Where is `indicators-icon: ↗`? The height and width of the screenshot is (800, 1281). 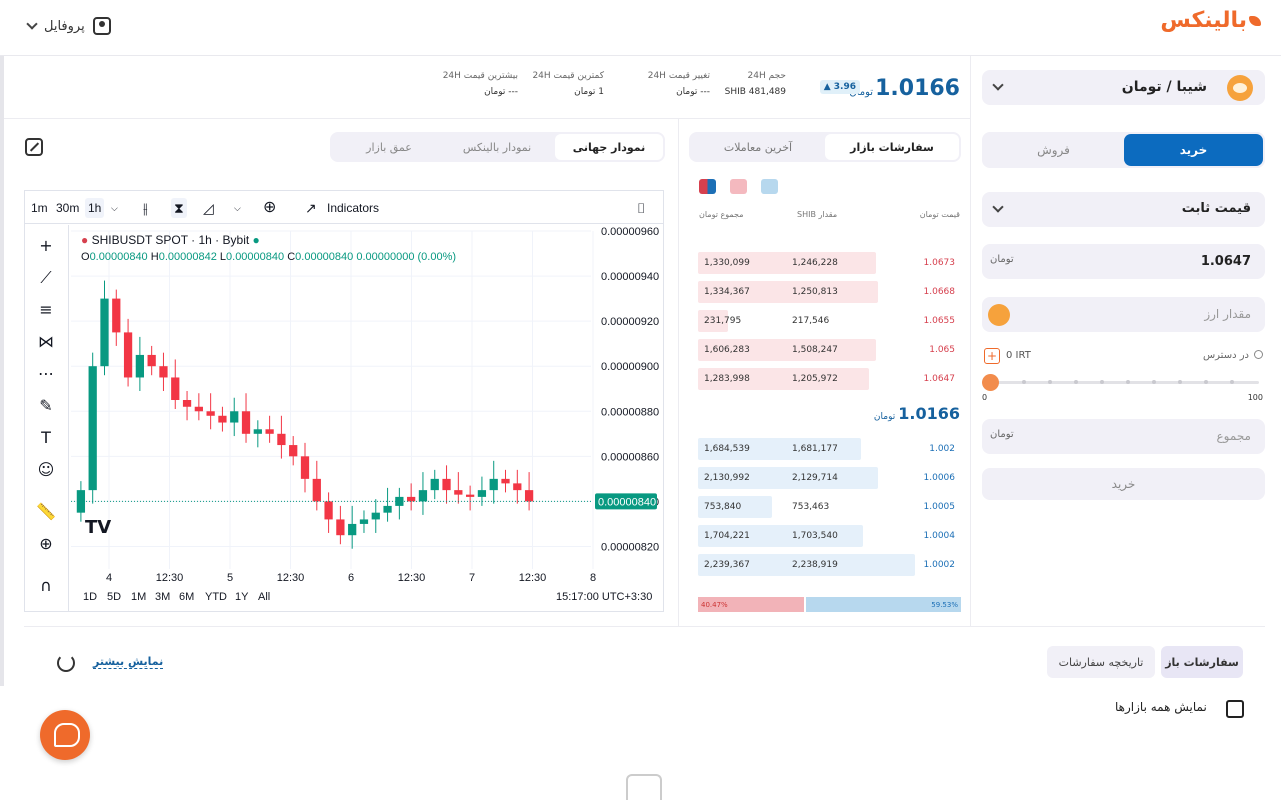
indicators-icon: ↗ is located at coordinates (311, 208).